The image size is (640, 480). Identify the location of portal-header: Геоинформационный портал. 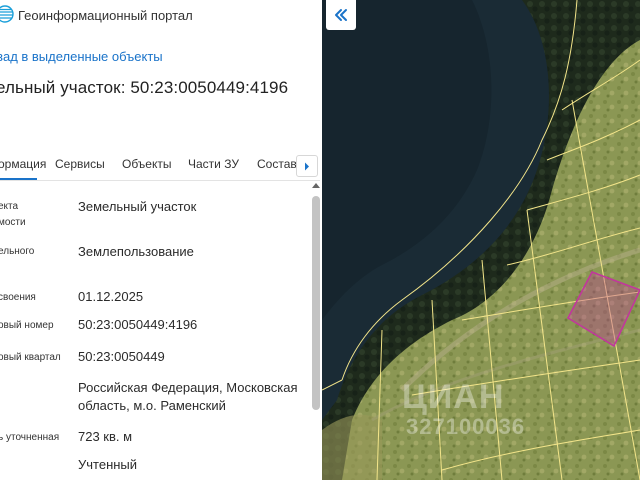
(161, 16).